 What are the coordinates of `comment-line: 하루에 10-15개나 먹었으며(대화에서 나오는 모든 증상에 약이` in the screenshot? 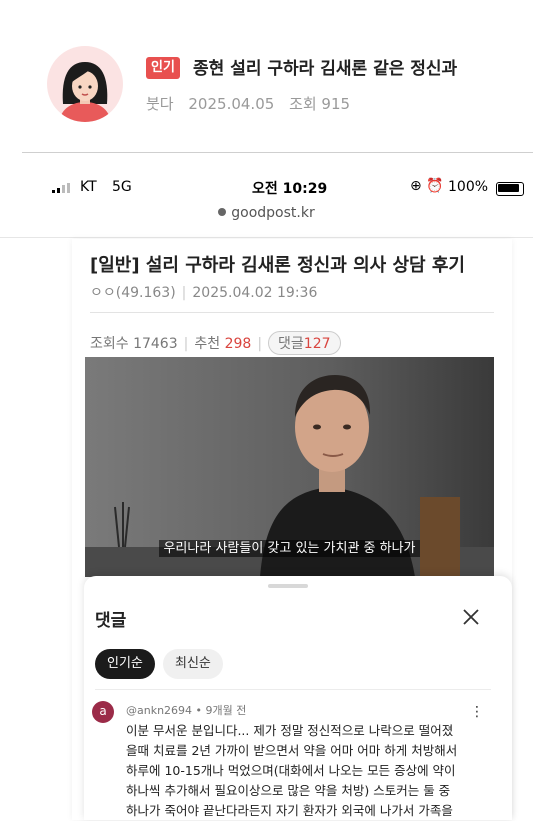 It's located at (291, 770).